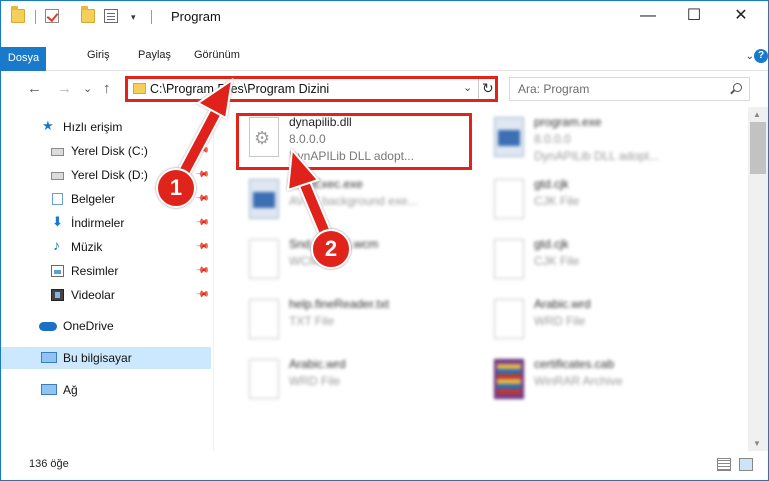  Describe the element at coordinates (95, 271) in the screenshot. I see `sidebar-item-label: Resimler` at that location.